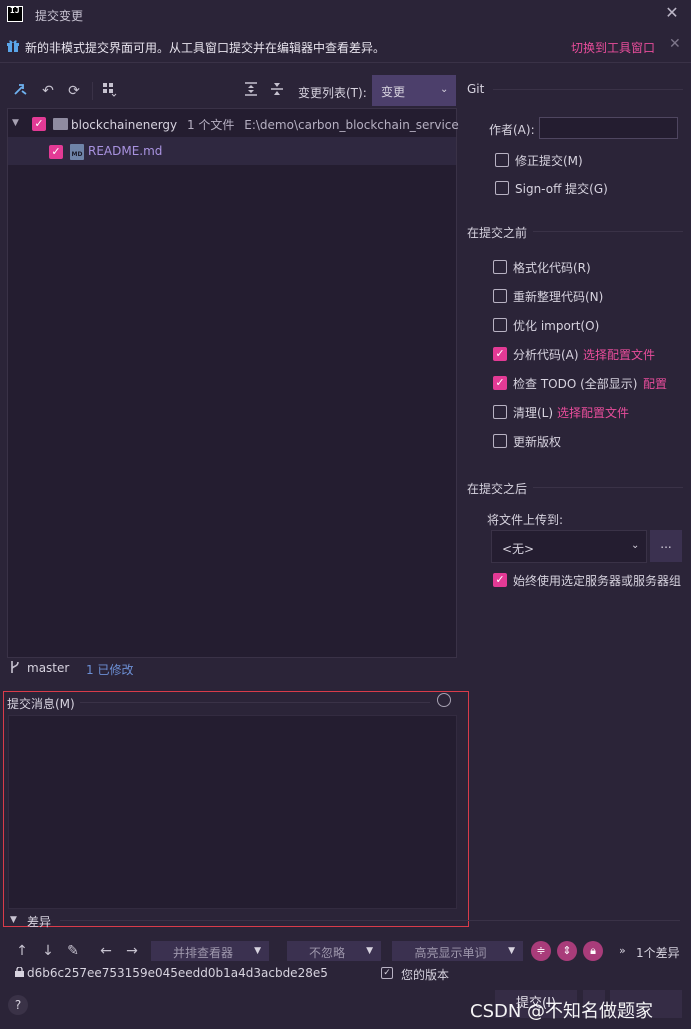  Describe the element at coordinates (387, 973) in the screenshot. I see `your-version-checkbox: ✓` at that location.